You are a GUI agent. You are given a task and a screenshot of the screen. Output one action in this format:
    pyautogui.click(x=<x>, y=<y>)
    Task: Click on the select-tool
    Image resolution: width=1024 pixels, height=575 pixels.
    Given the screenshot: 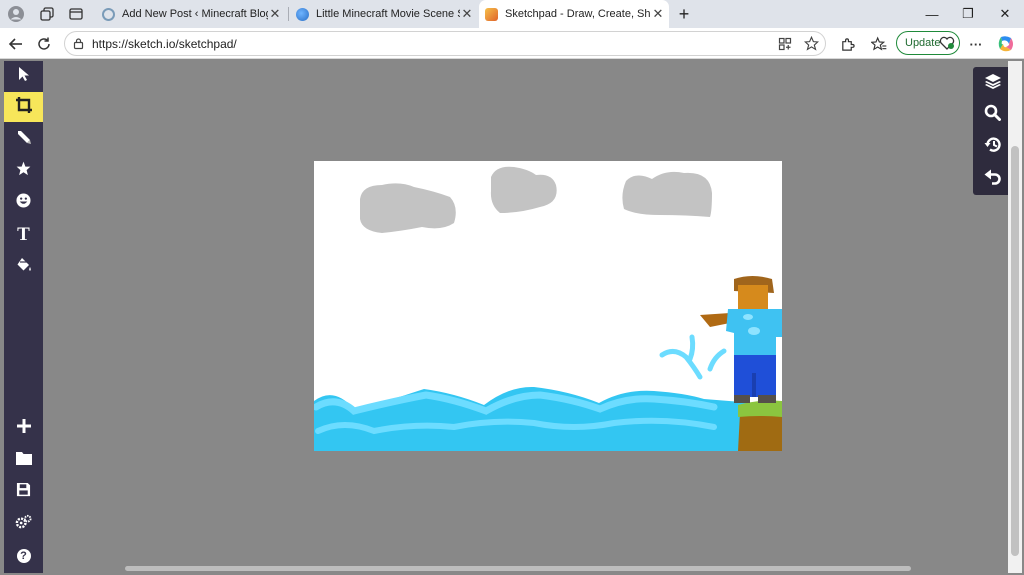 What is the action you would take?
    pyautogui.click(x=23, y=76)
    